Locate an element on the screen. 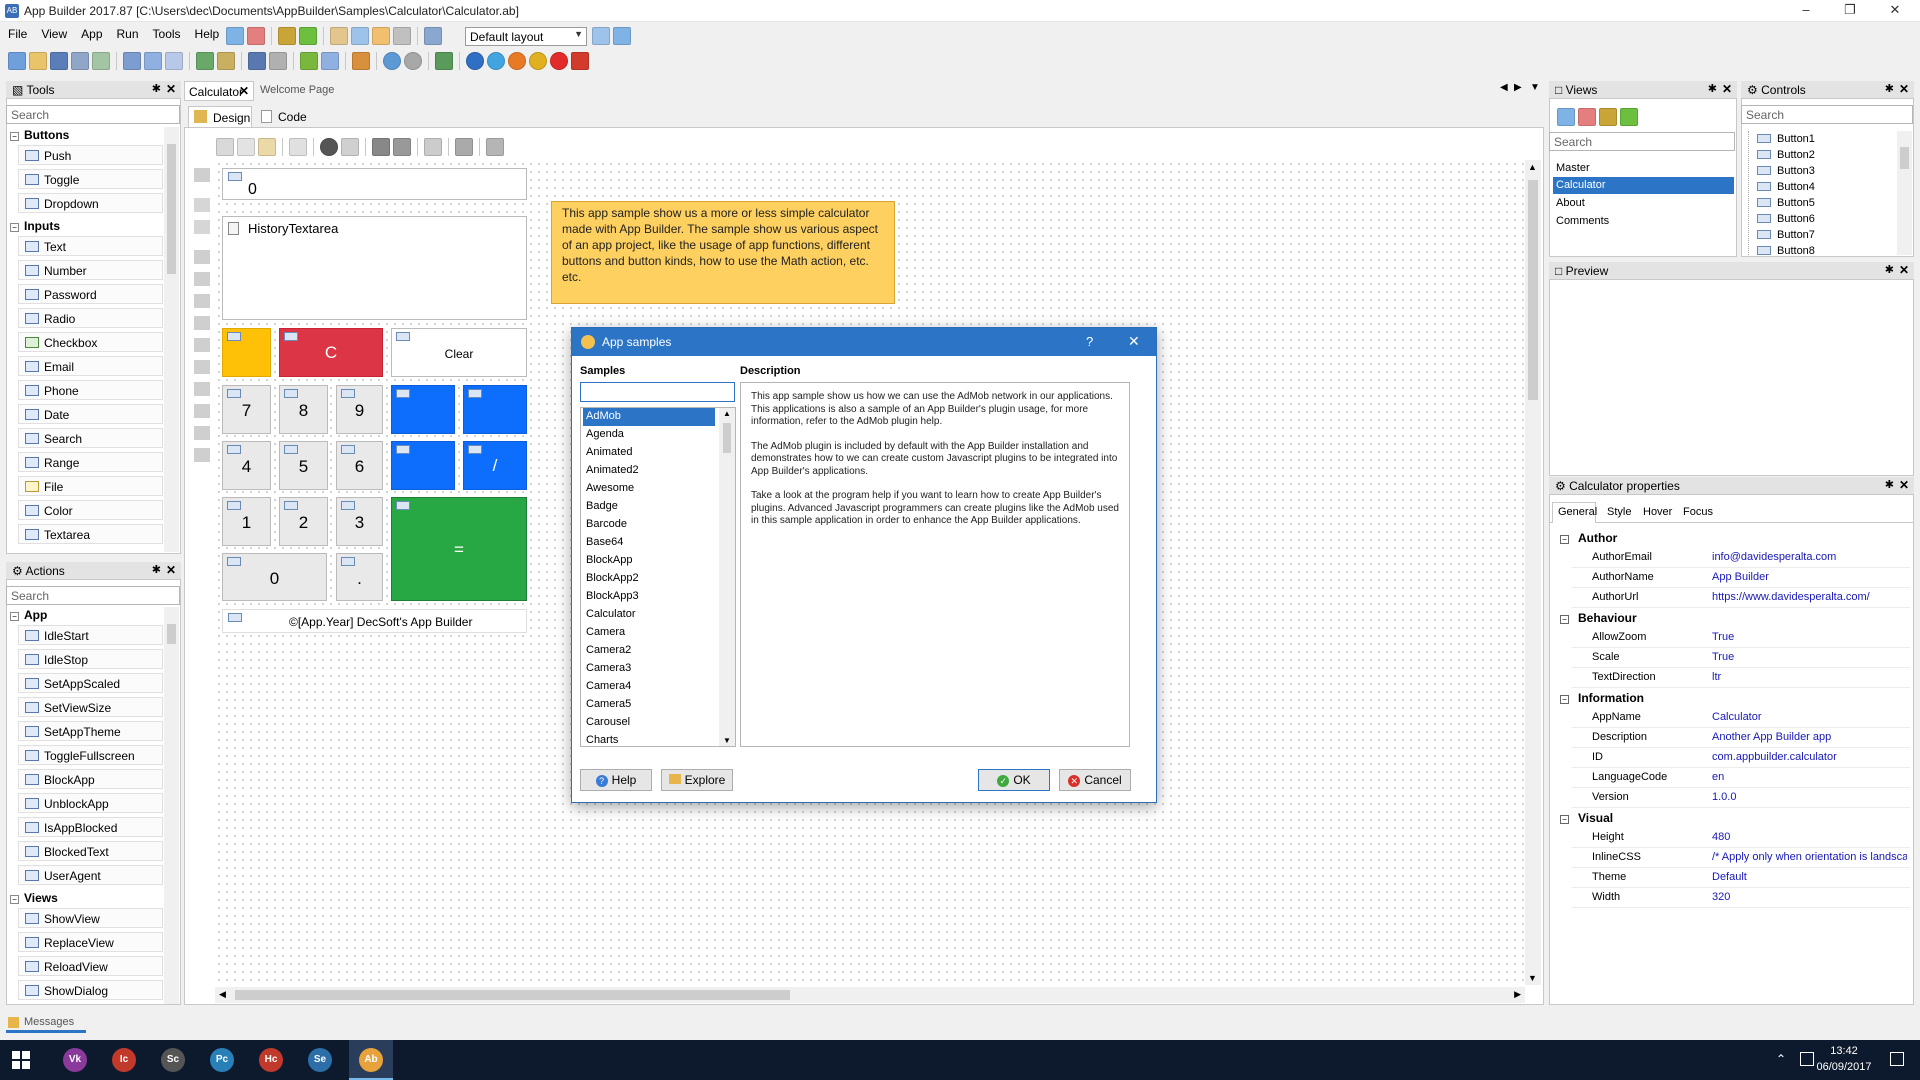  action-useragent: UserAgent is located at coordinates (90, 875).